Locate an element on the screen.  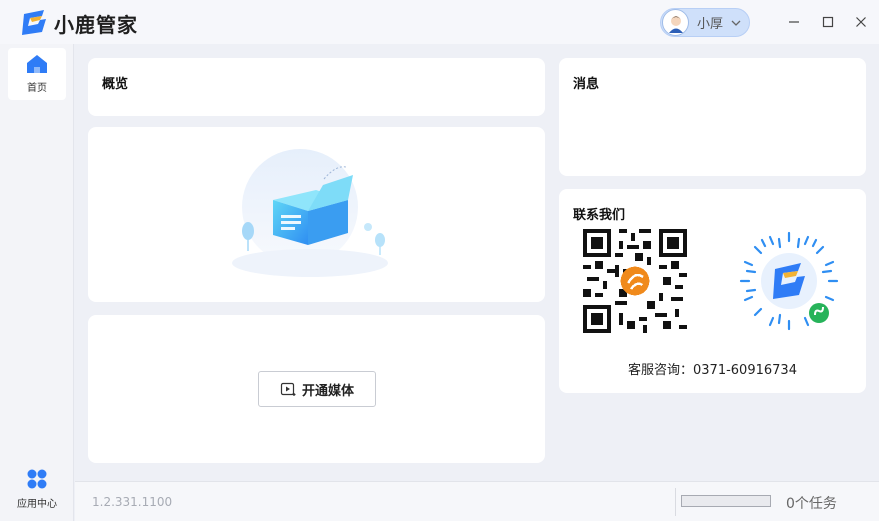
close-button is located at coordinates (861, 22).